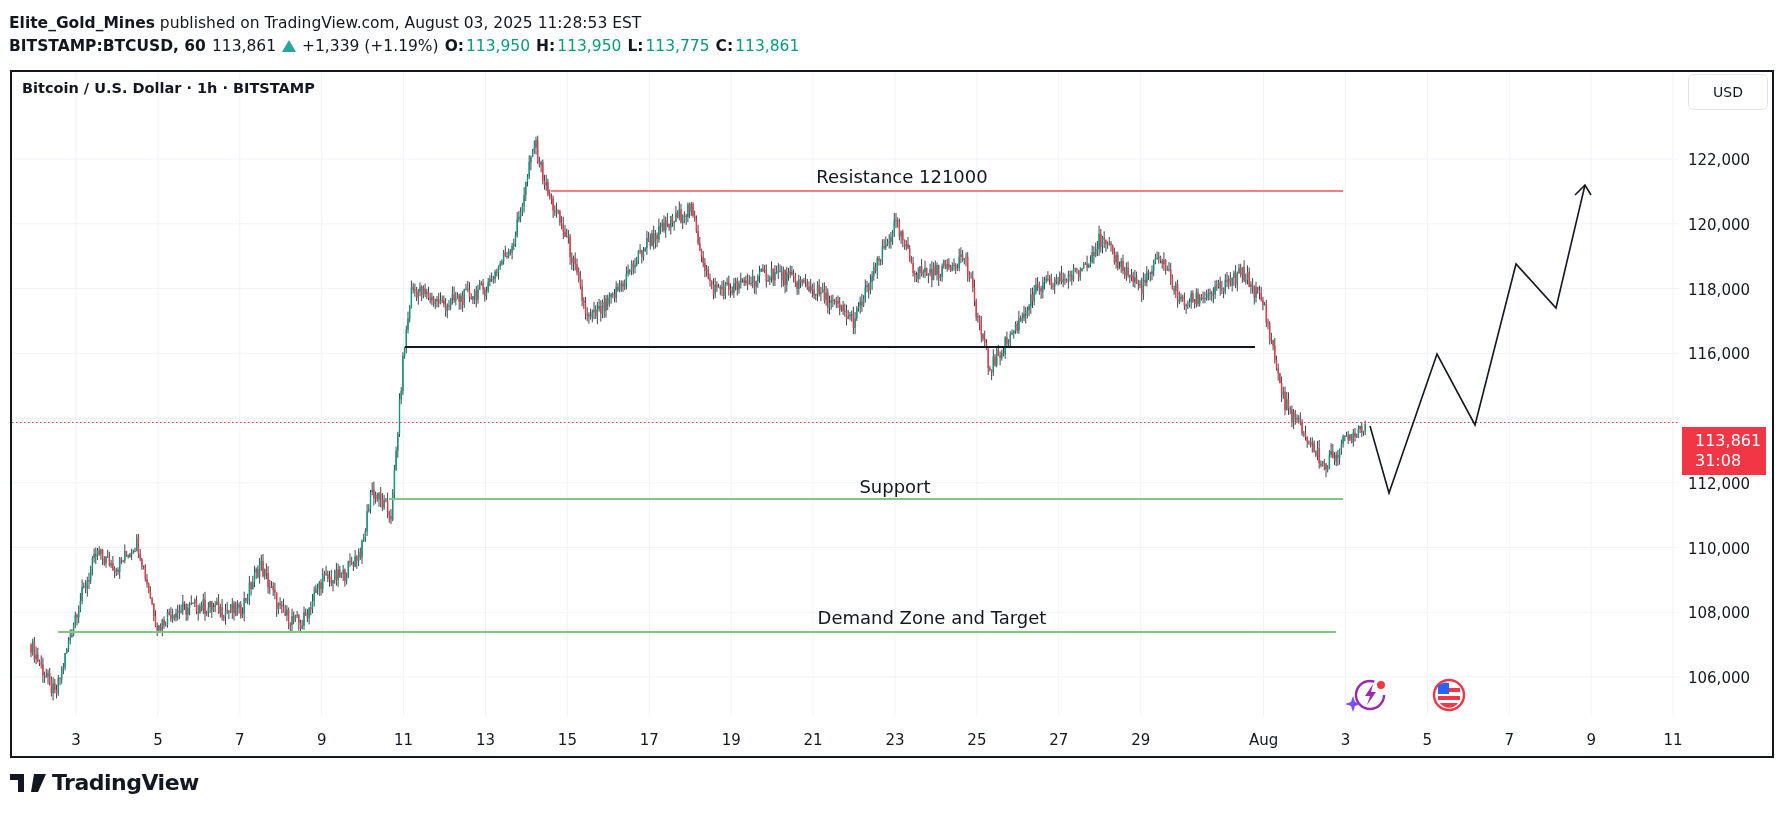  I want to click on annotation-label: Support, so click(895, 486).